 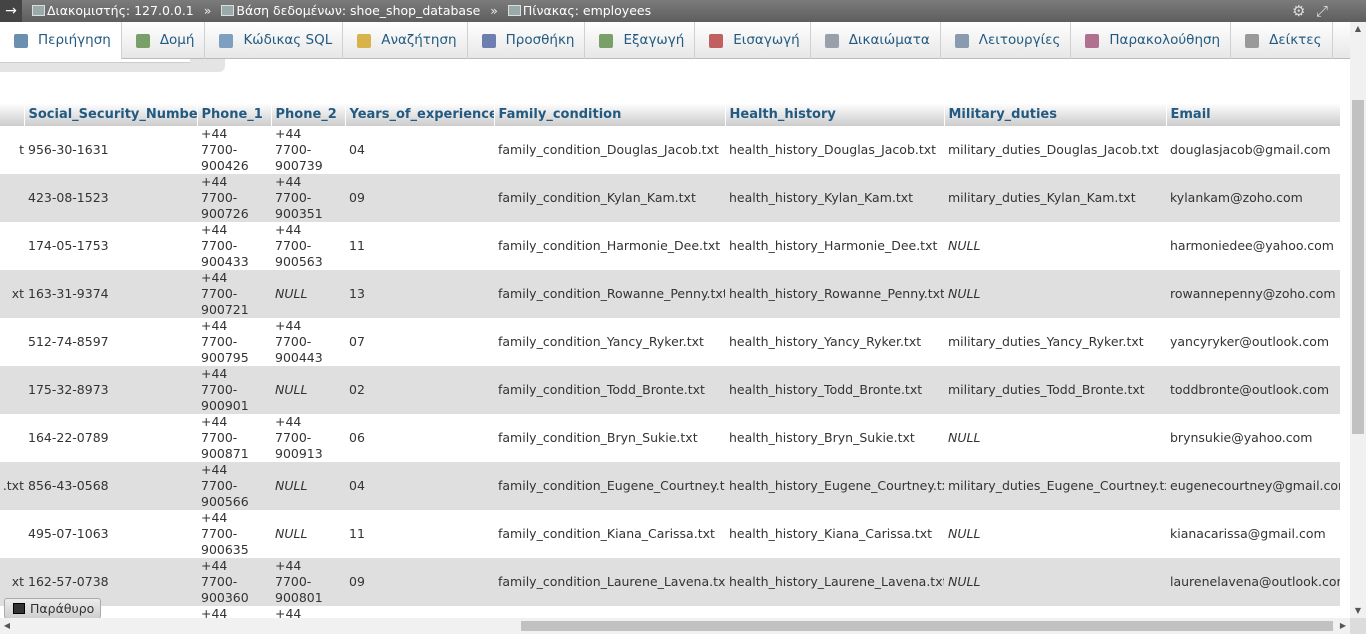 I want to click on cell-military: military_duties_Eugene_Courtney.txt, so click(x=1055, y=486).